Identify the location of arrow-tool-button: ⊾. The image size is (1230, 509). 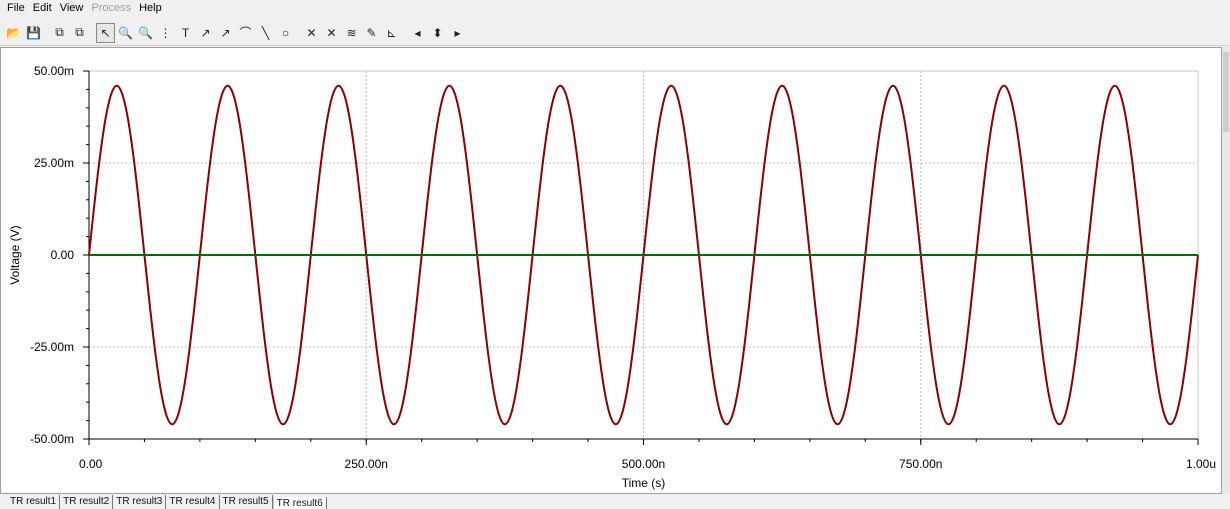
(391, 33).